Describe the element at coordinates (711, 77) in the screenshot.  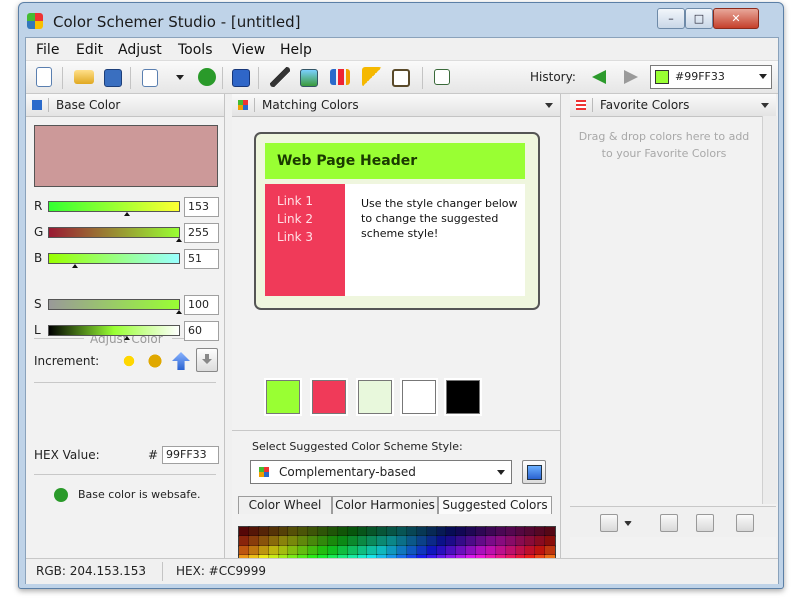
I see `history-dropdown: #99FF33` at that location.